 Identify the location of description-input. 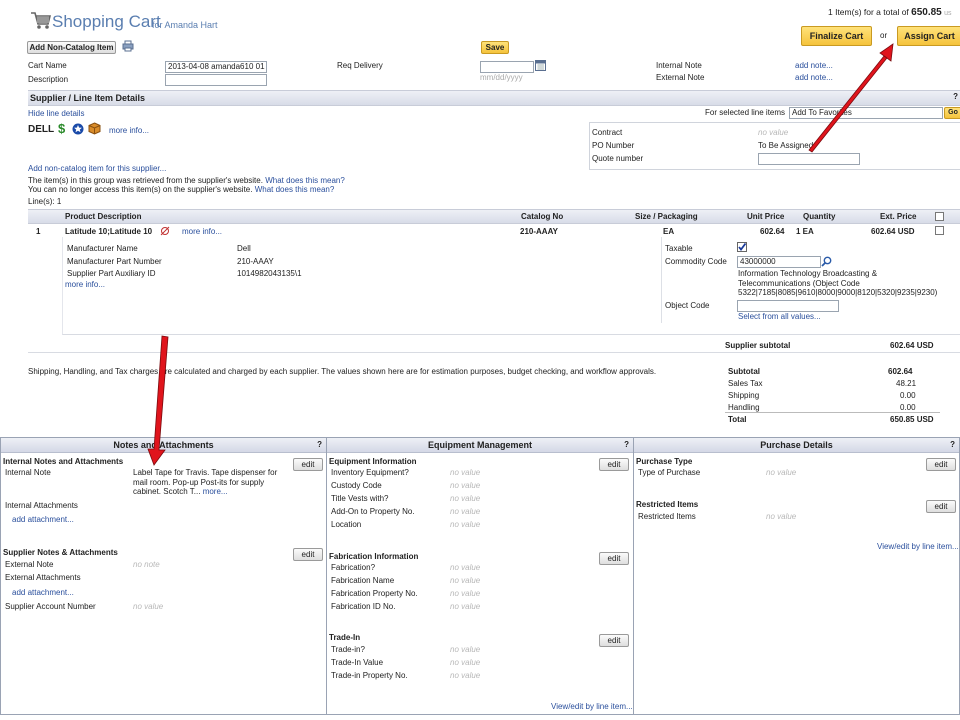
(216, 80).